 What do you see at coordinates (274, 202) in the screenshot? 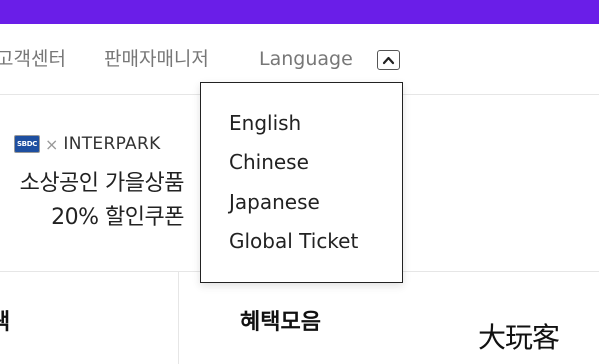
I see `language-option-japanese: Japanese` at bounding box center [274, 202].